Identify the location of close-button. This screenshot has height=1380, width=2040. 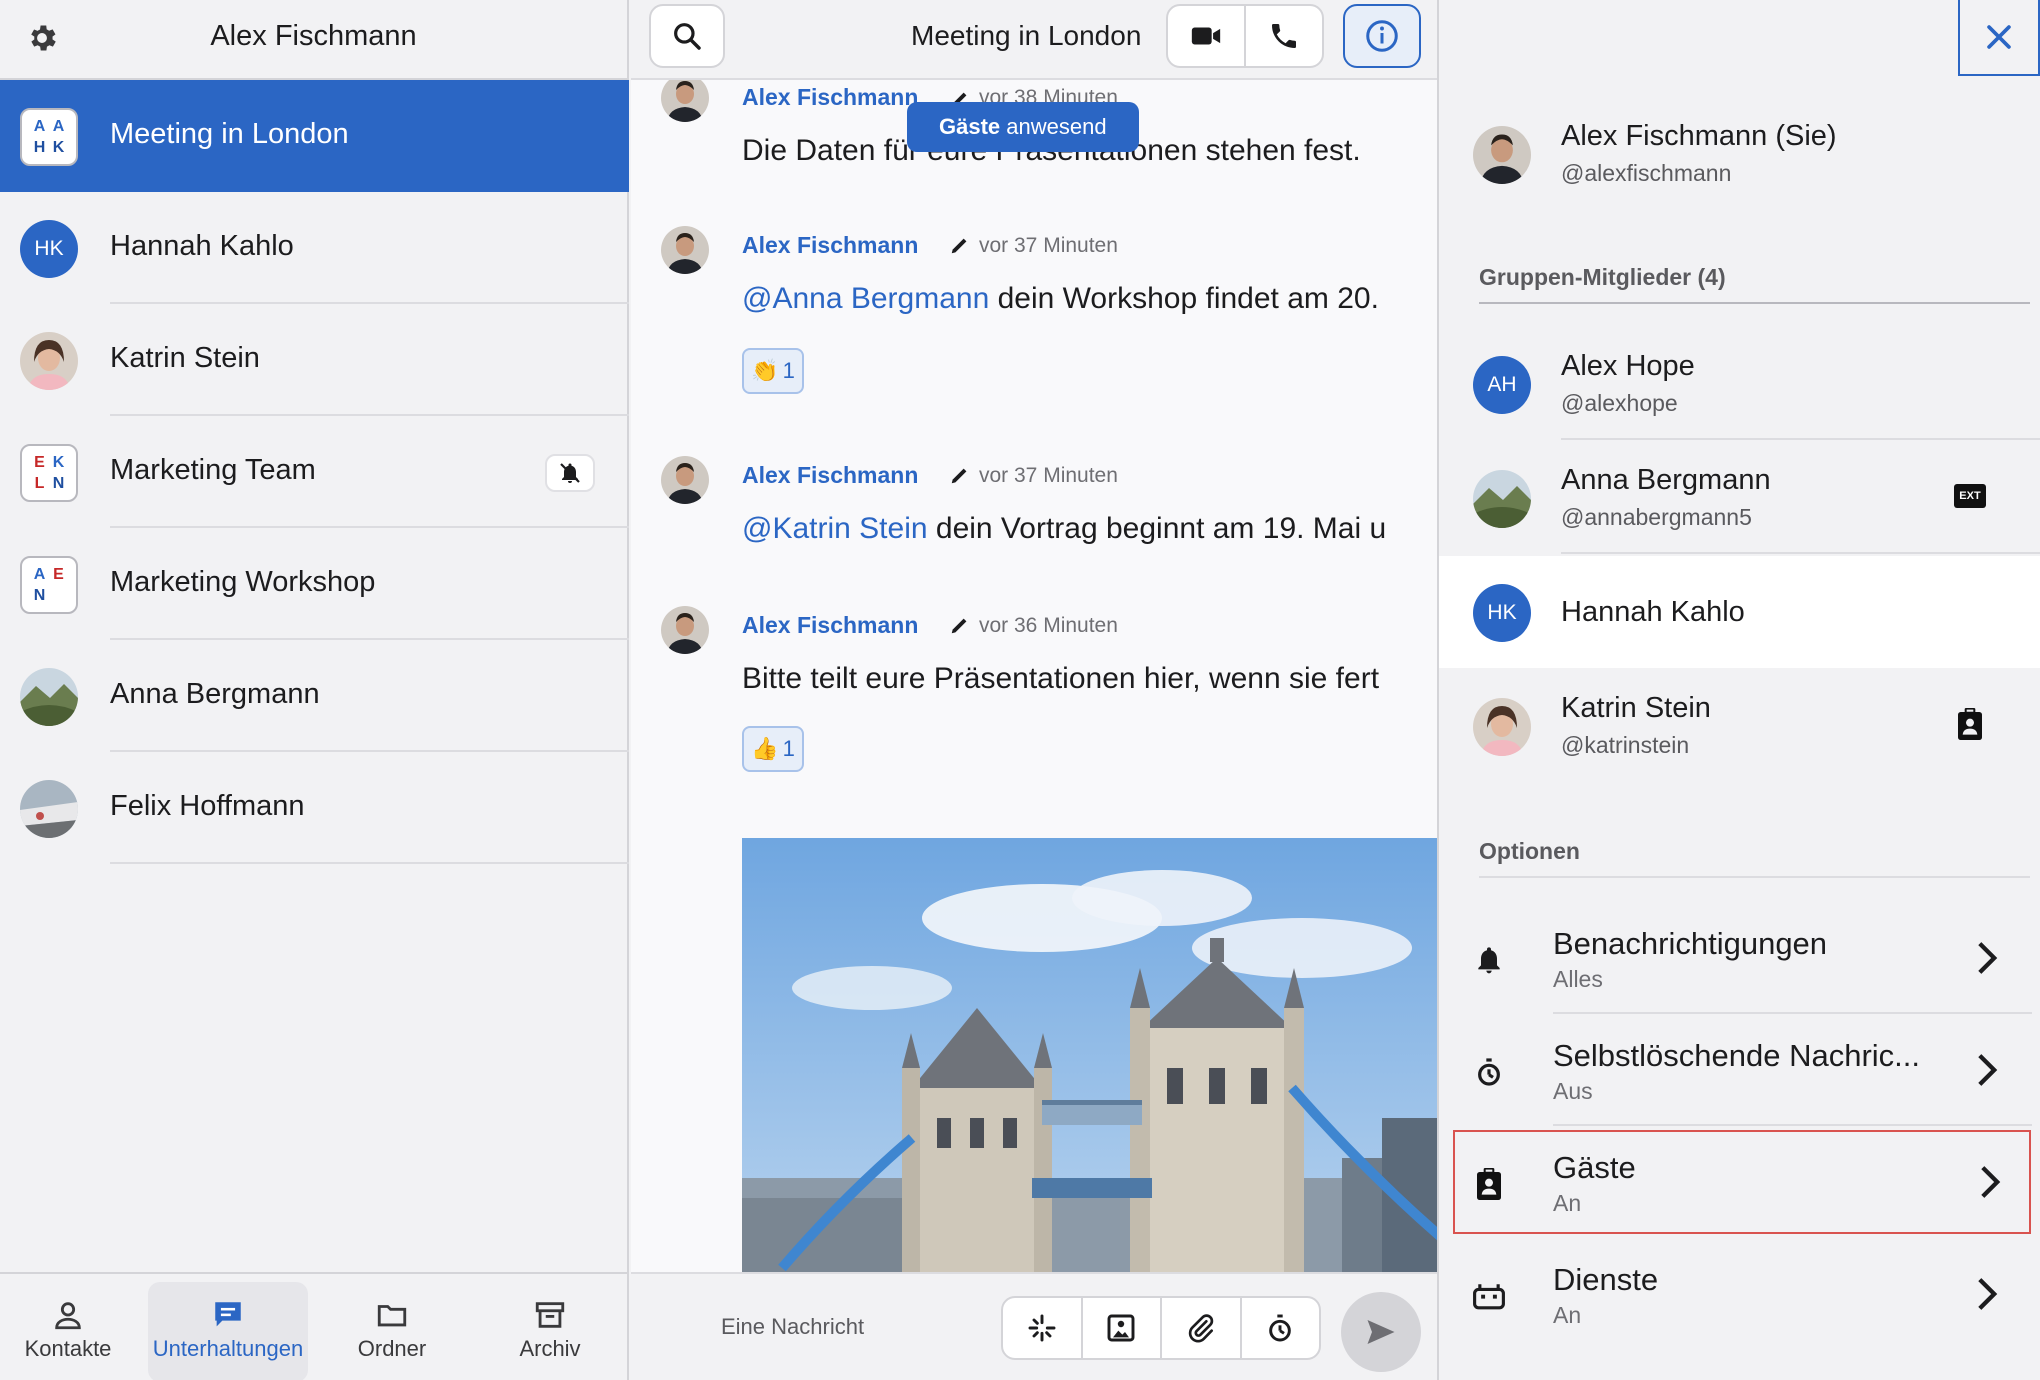
(1999, 38).